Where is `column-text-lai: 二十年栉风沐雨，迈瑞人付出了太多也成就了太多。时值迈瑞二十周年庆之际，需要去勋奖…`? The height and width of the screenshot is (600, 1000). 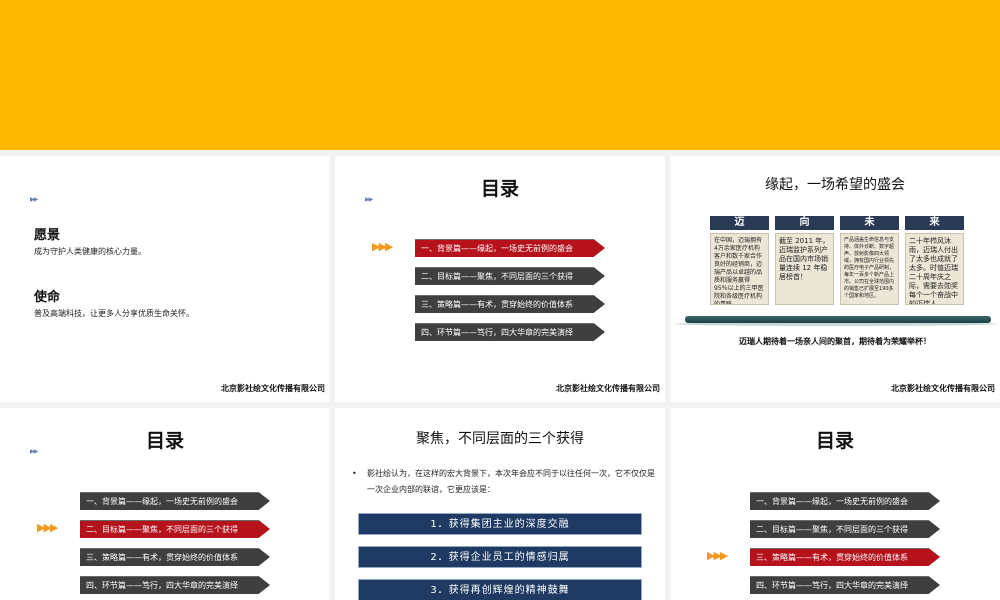
column-text-lai: 二十年栉风沐雨，迈瑞人付出了太多也成就了太多。时值迈瑞二十周年庆之际，需要去勋奖… is located at coordinates (934, 269).